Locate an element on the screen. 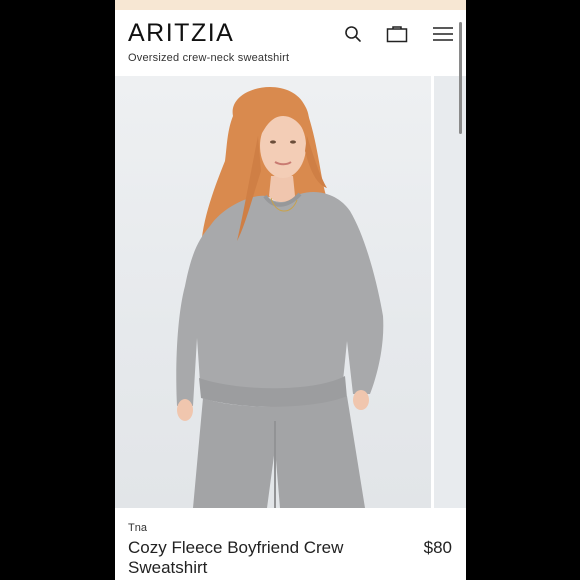  next-product-photo-peek is located at coordinates (450, 292).